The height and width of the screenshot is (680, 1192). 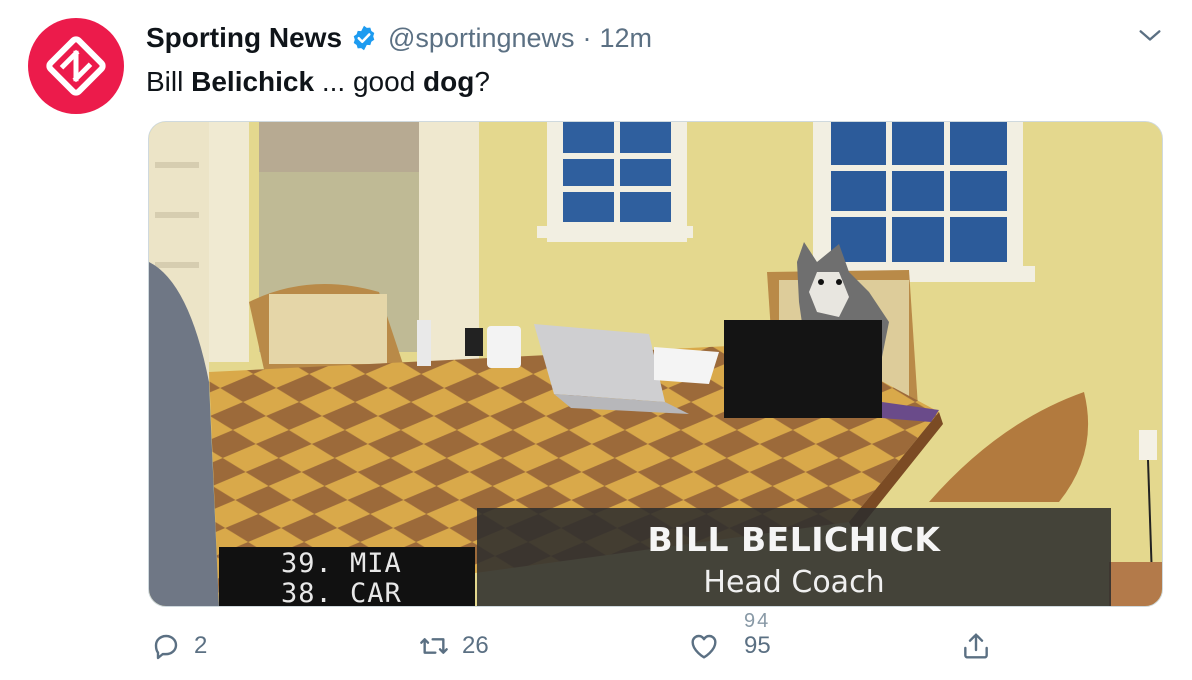 I want to click on reply-button: 2, so click(x=178, y=646).